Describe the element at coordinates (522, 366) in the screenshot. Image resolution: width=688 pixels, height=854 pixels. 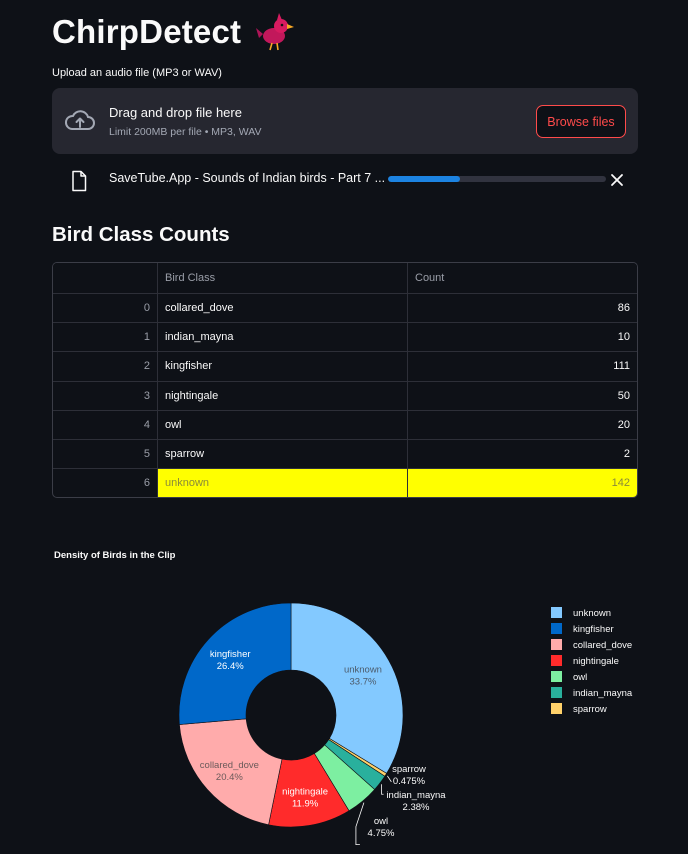
I see `count-cell: 111` at that location.